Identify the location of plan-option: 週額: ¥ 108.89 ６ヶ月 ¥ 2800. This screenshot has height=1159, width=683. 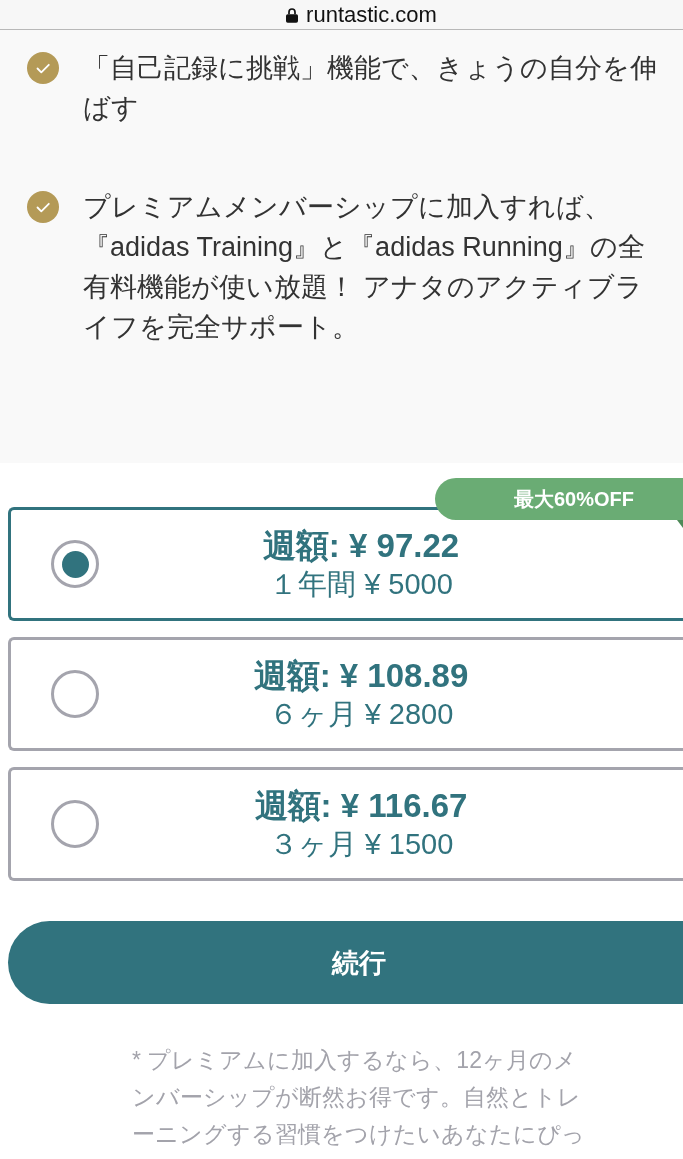
(345, 694).